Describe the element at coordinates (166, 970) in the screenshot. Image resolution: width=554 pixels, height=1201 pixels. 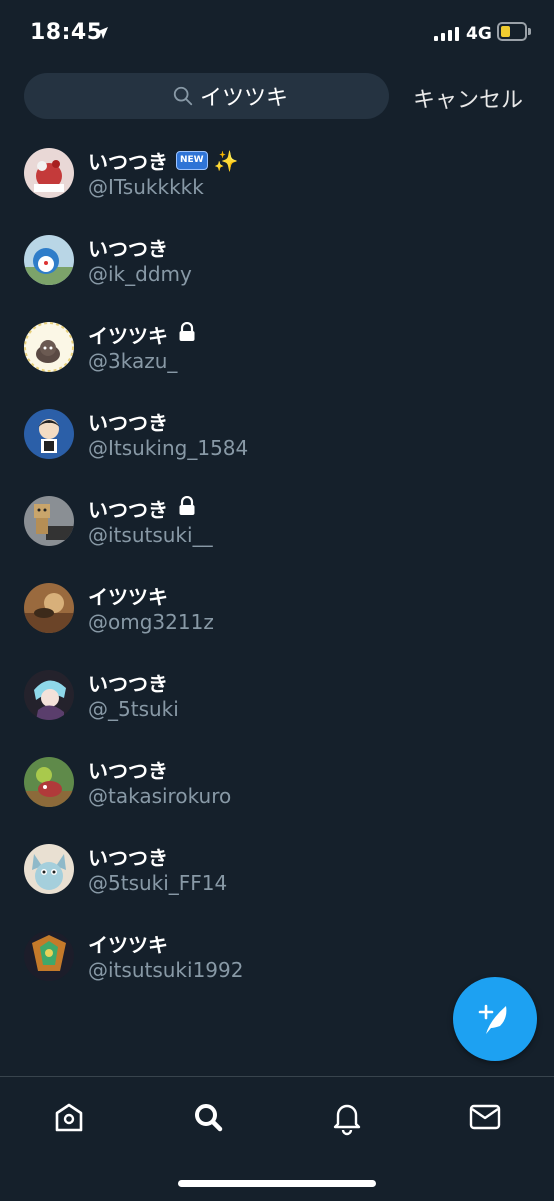
I see `user-handle: @itsutsuki1992` at that location.